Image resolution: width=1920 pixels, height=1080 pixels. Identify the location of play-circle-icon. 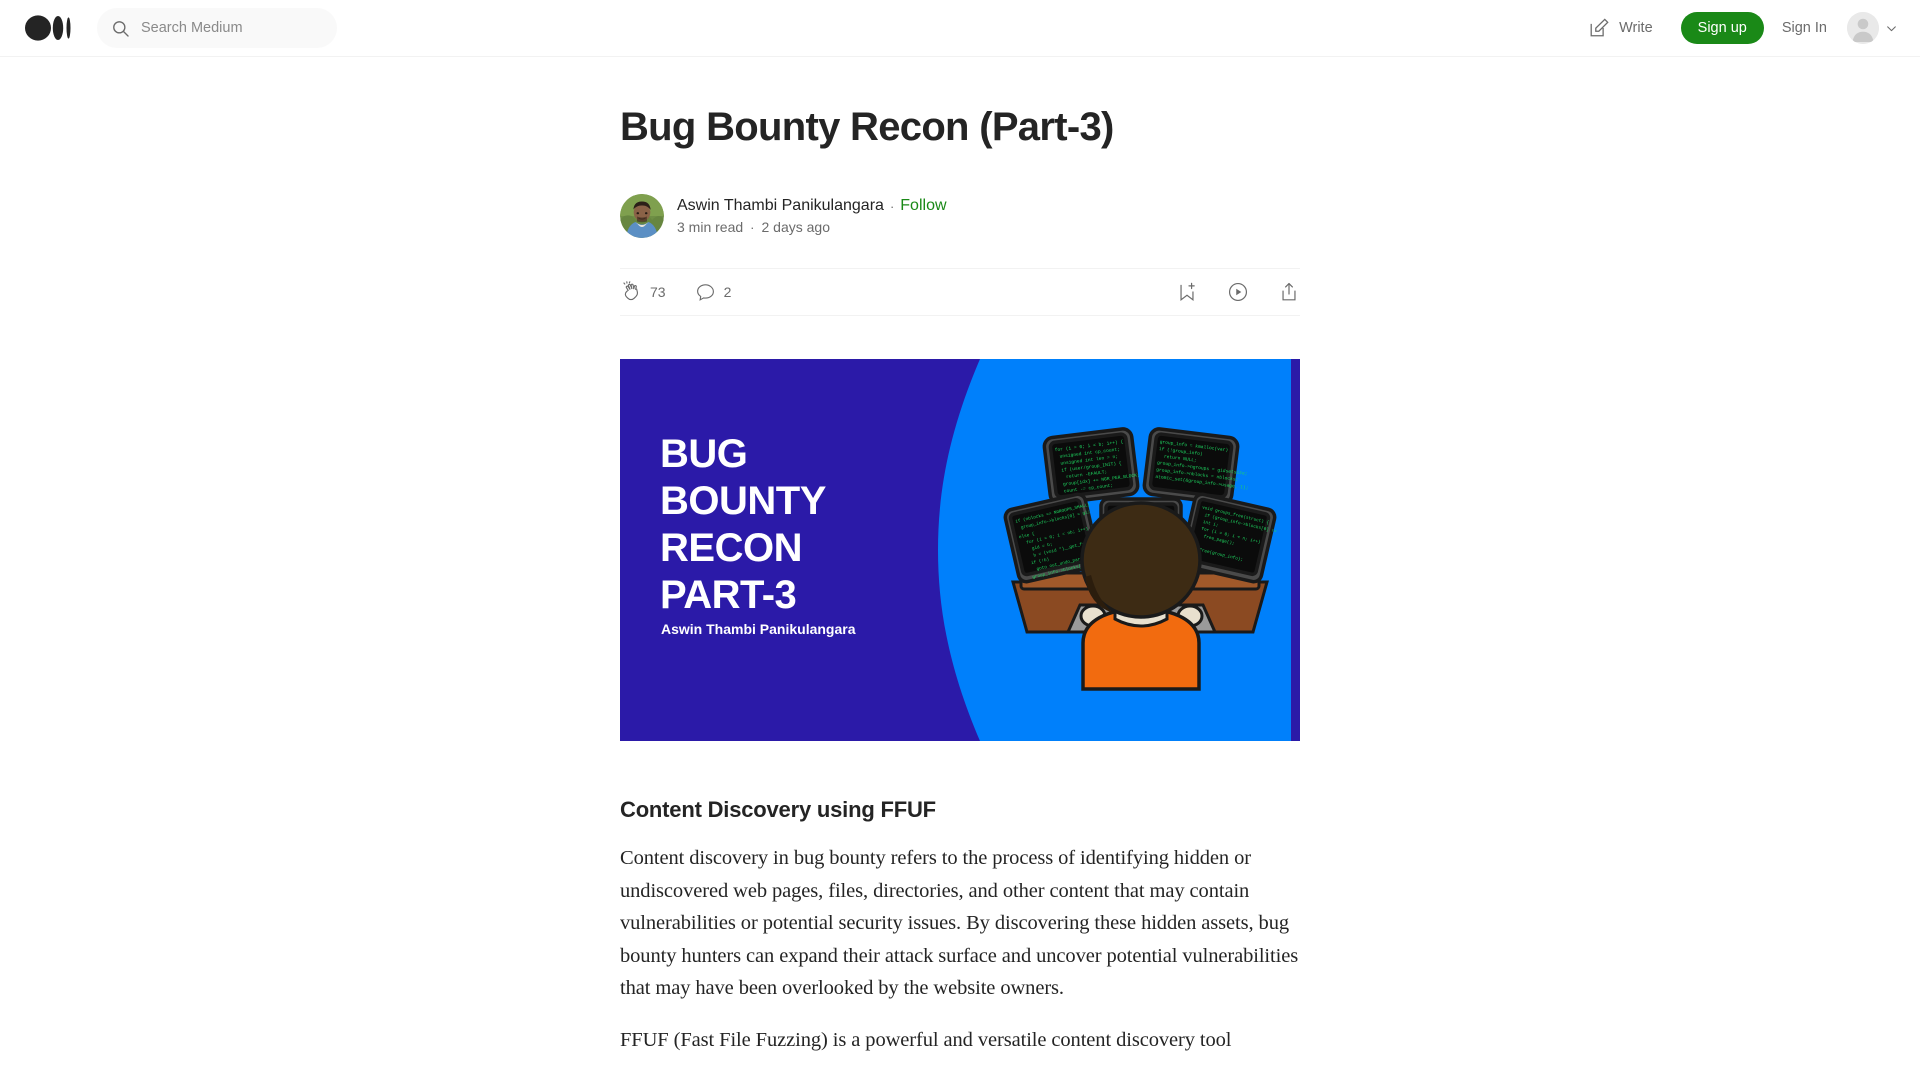
(1238, 292).